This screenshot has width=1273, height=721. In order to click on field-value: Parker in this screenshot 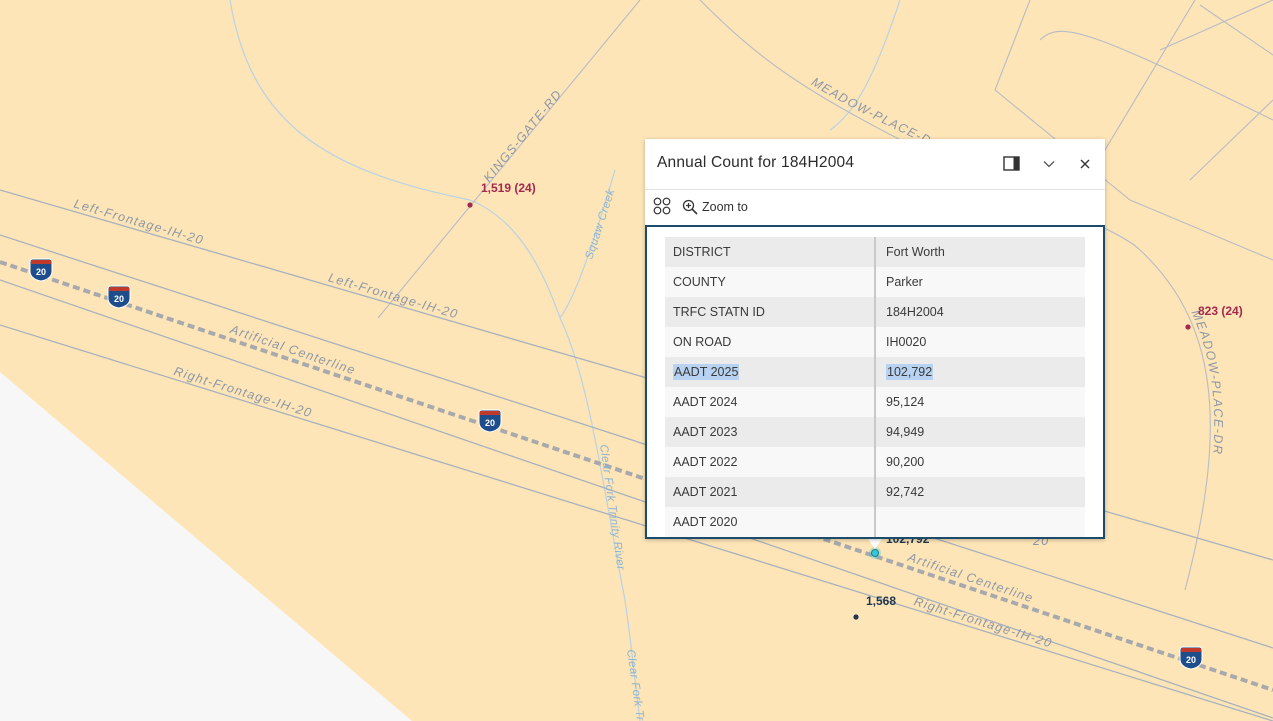, I will do `click(980, 282)`.